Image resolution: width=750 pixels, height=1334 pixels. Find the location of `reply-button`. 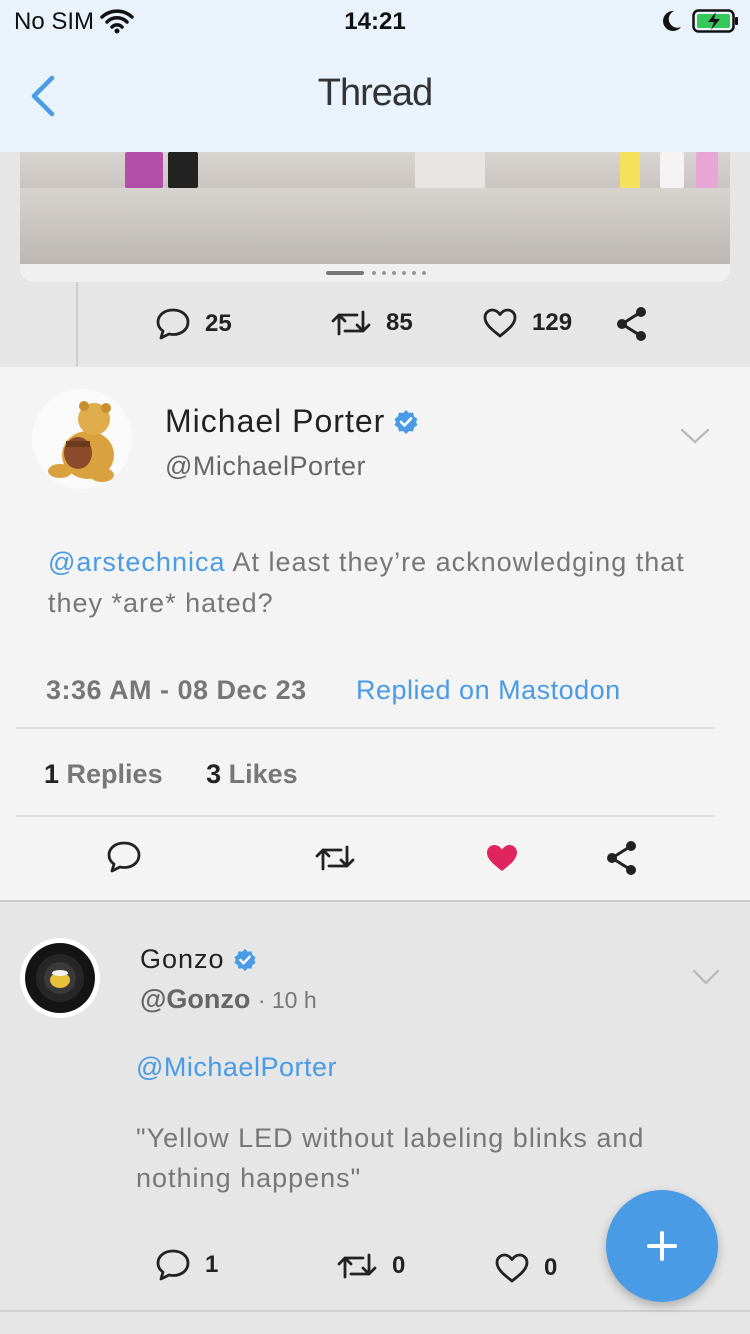

reply-button is located at coordinates (124, 857).